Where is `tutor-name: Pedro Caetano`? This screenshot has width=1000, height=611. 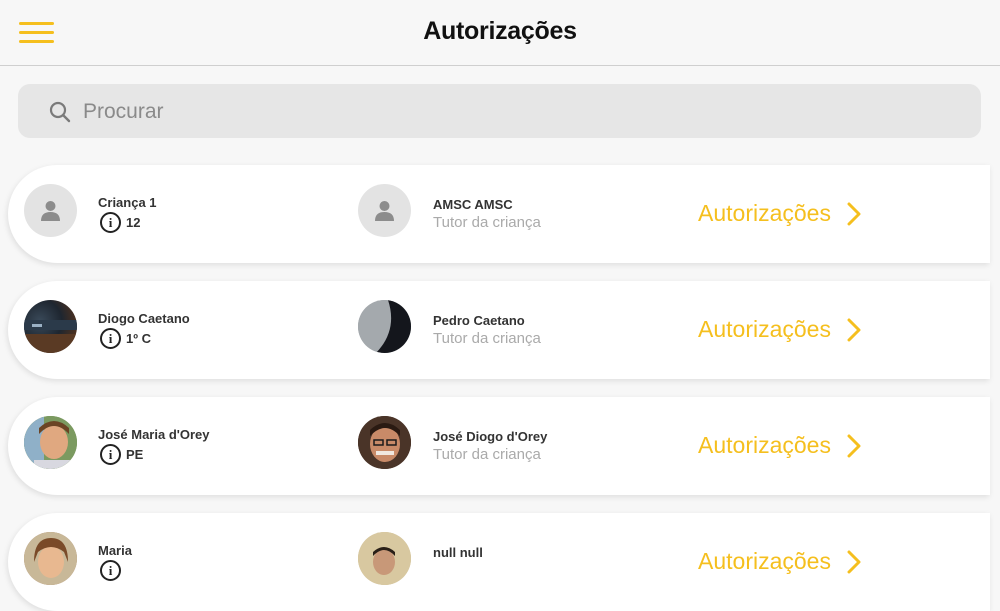
tutor-name: Pedro Caetano is located at coordinates (479, 320).